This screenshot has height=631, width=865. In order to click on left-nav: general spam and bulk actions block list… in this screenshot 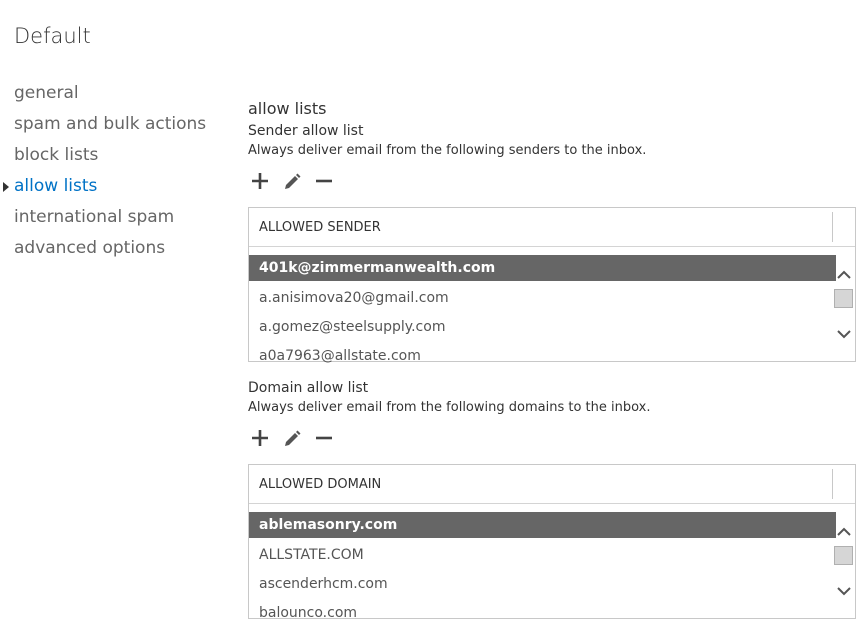, I will do `click(104, 175)`.